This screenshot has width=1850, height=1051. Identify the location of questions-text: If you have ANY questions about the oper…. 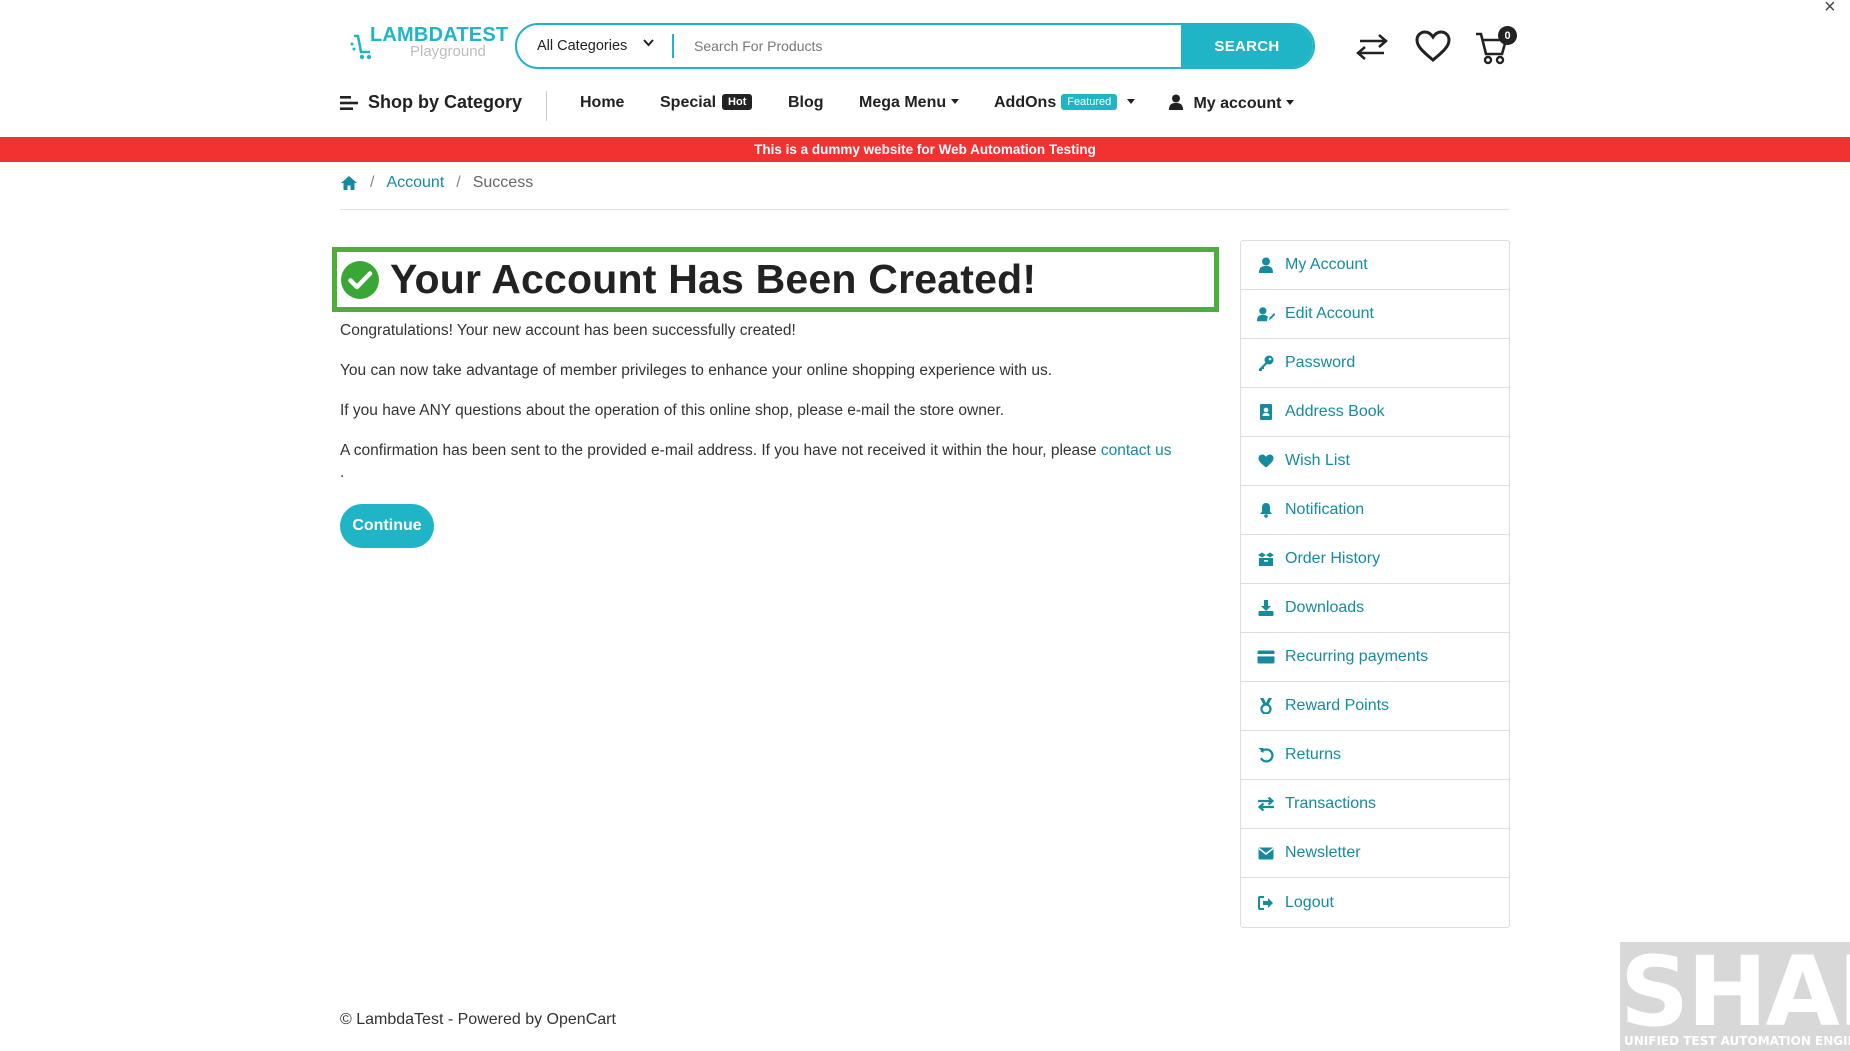
(672, 410).